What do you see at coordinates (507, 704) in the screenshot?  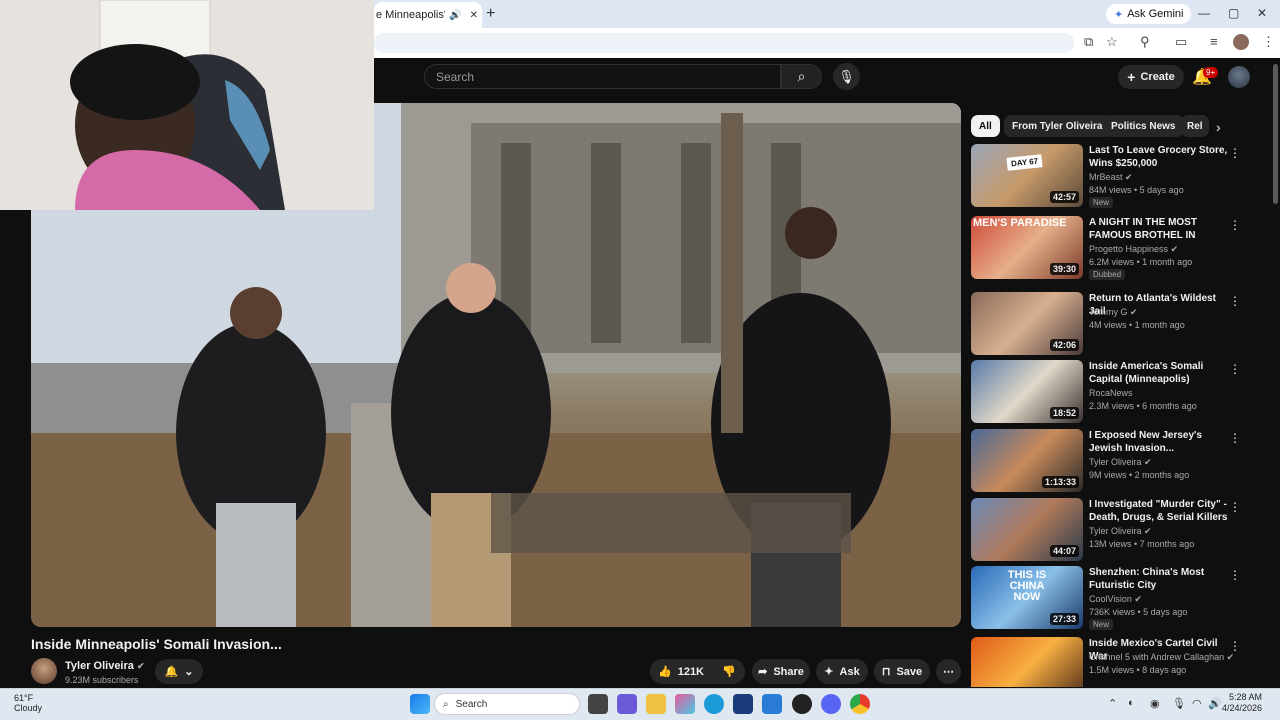 I see `taskbar-search: ⌕ Search` at bounding box center [507, 704].